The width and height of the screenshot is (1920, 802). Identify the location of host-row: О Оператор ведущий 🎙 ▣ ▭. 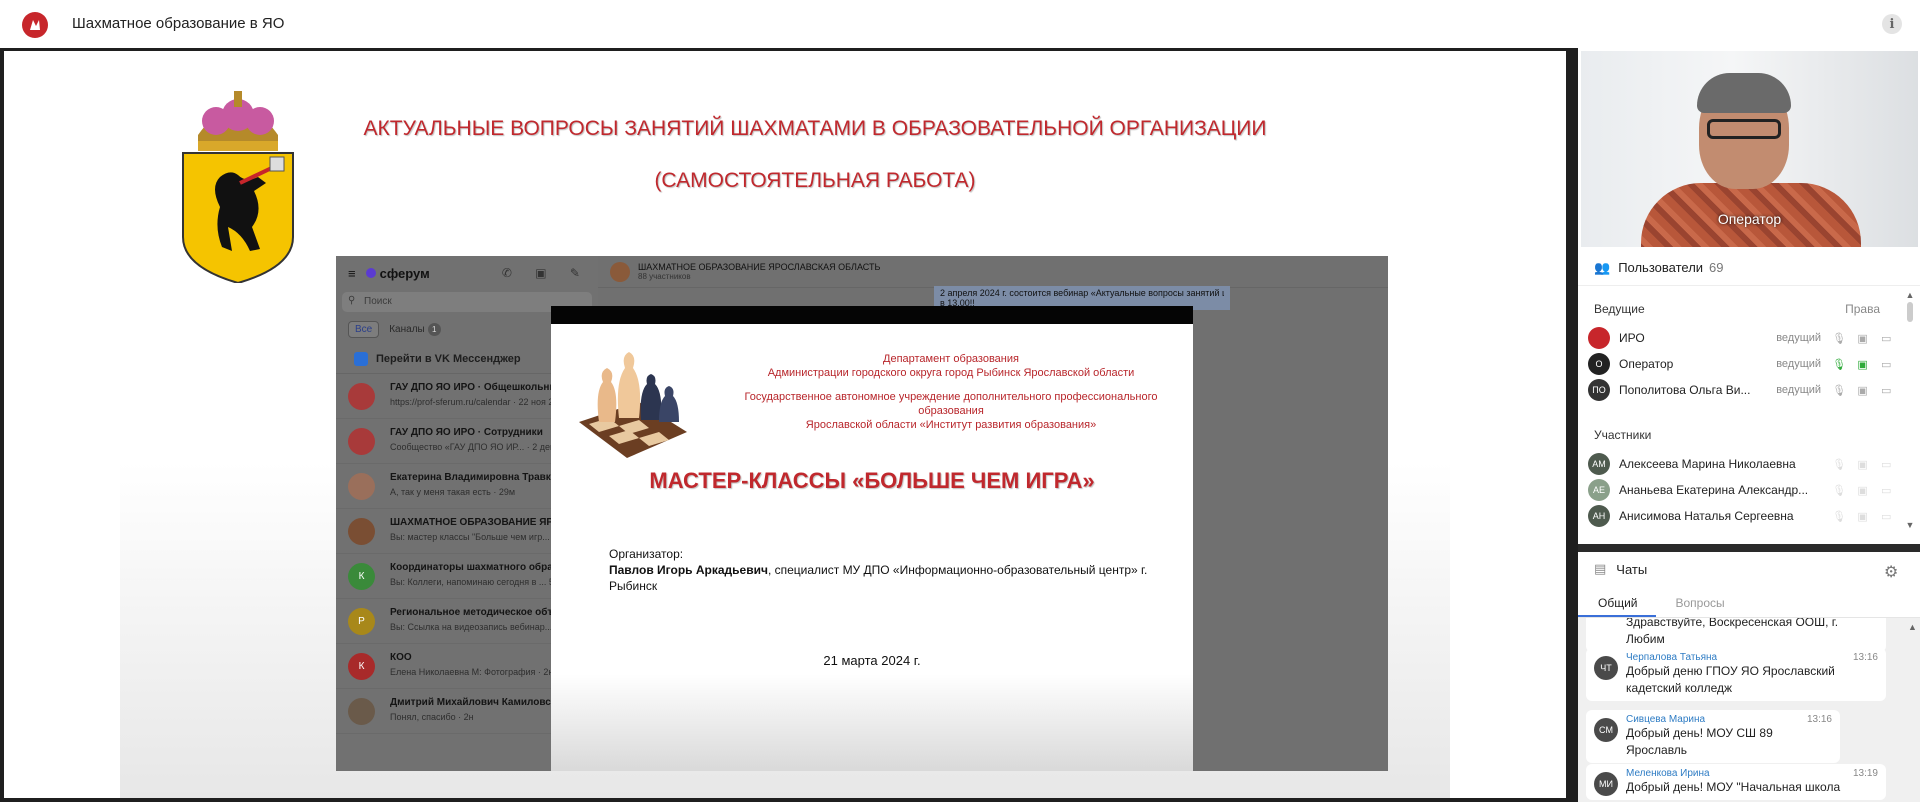
(1743, 364).